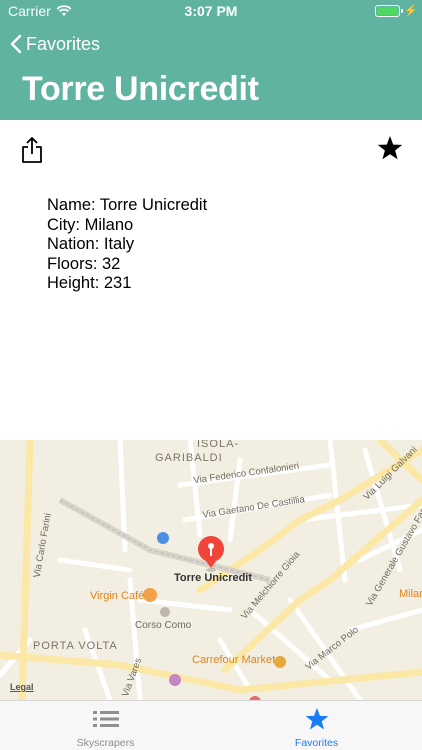  Describe the element at coordinates (211, 554) in the screenshot. I see `map-pin-icon` at that location.